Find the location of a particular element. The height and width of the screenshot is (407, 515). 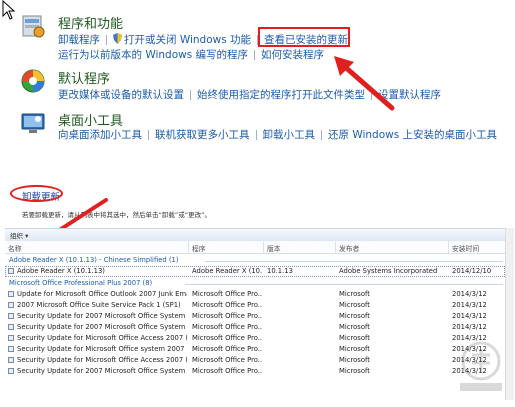

table-header: 名称 程序 版本 发布者 安装时间 is located at coordinates (255, 247).